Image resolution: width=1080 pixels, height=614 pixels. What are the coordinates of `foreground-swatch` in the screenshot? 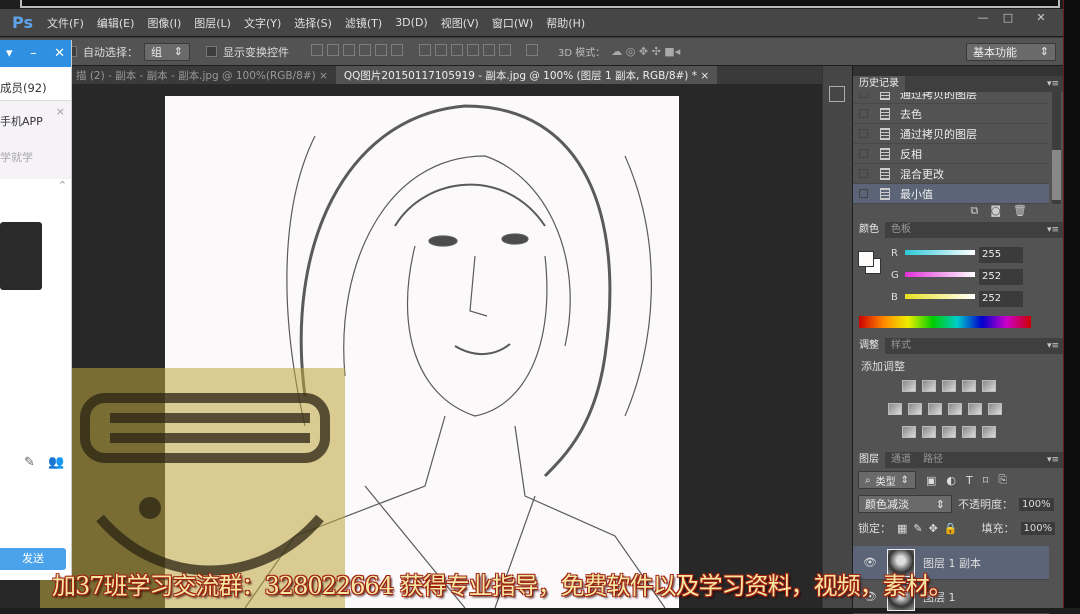 It's located at (866, 259).